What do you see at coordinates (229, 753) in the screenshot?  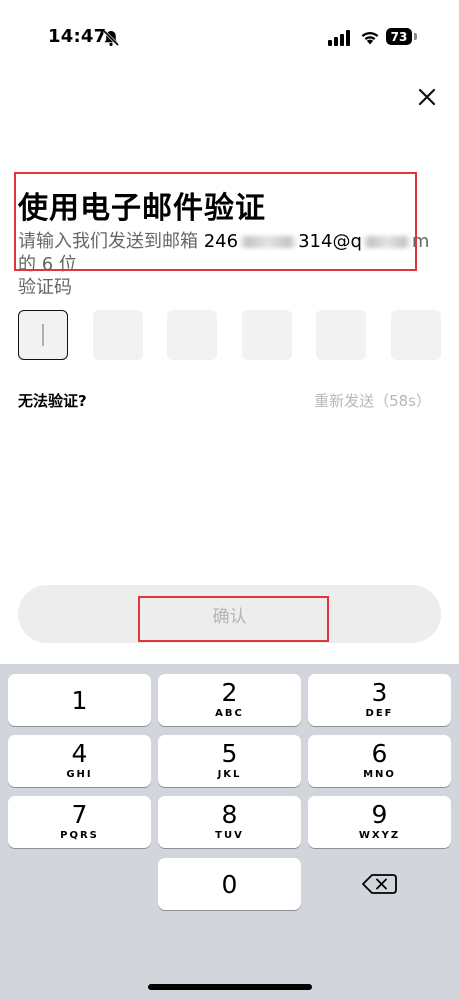 I see `key-digit: 5` at bounding box center [229, 753].